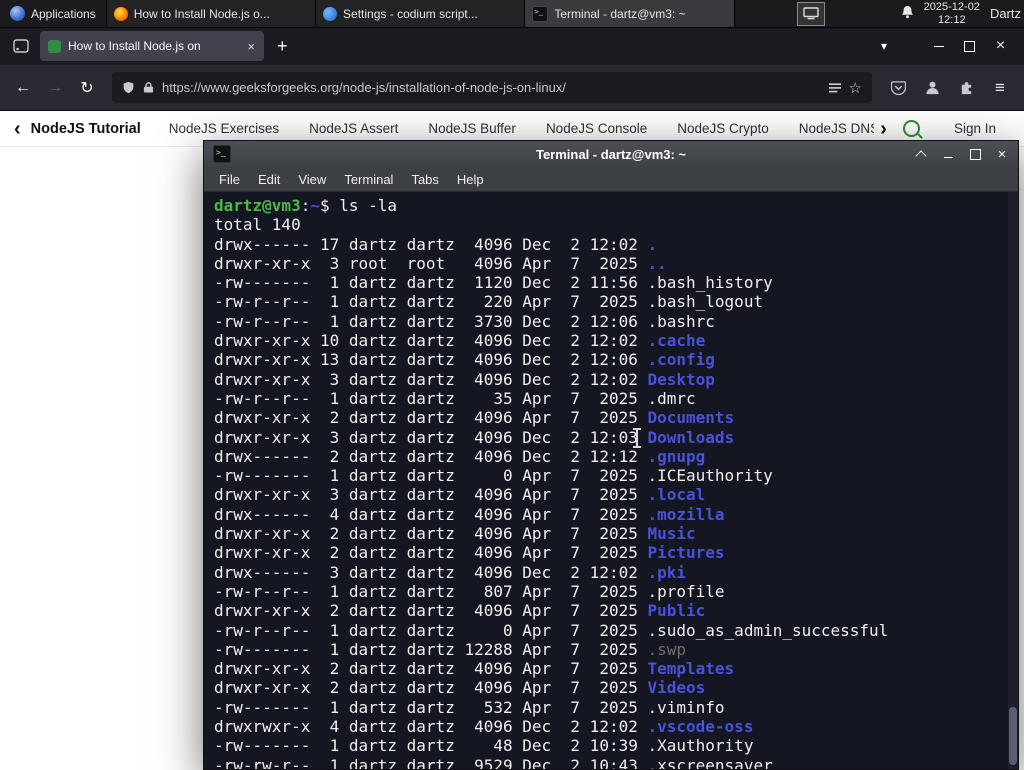  Describe the element at coordinates (23, 88) in the screenshot. I see `back-button: ←` at that location.